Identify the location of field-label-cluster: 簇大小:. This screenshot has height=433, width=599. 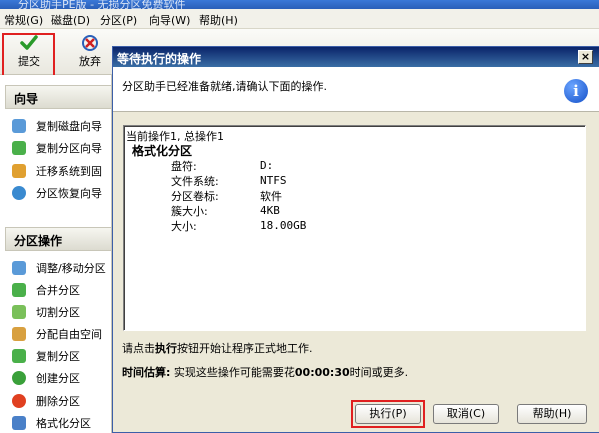
(189, 211).